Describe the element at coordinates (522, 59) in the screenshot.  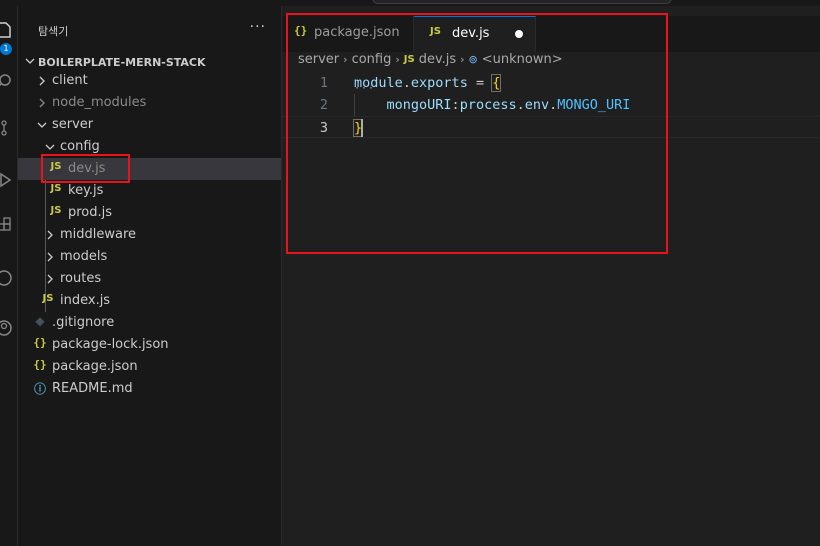
I see `breadcrumb-item: <unknown>` at that location.